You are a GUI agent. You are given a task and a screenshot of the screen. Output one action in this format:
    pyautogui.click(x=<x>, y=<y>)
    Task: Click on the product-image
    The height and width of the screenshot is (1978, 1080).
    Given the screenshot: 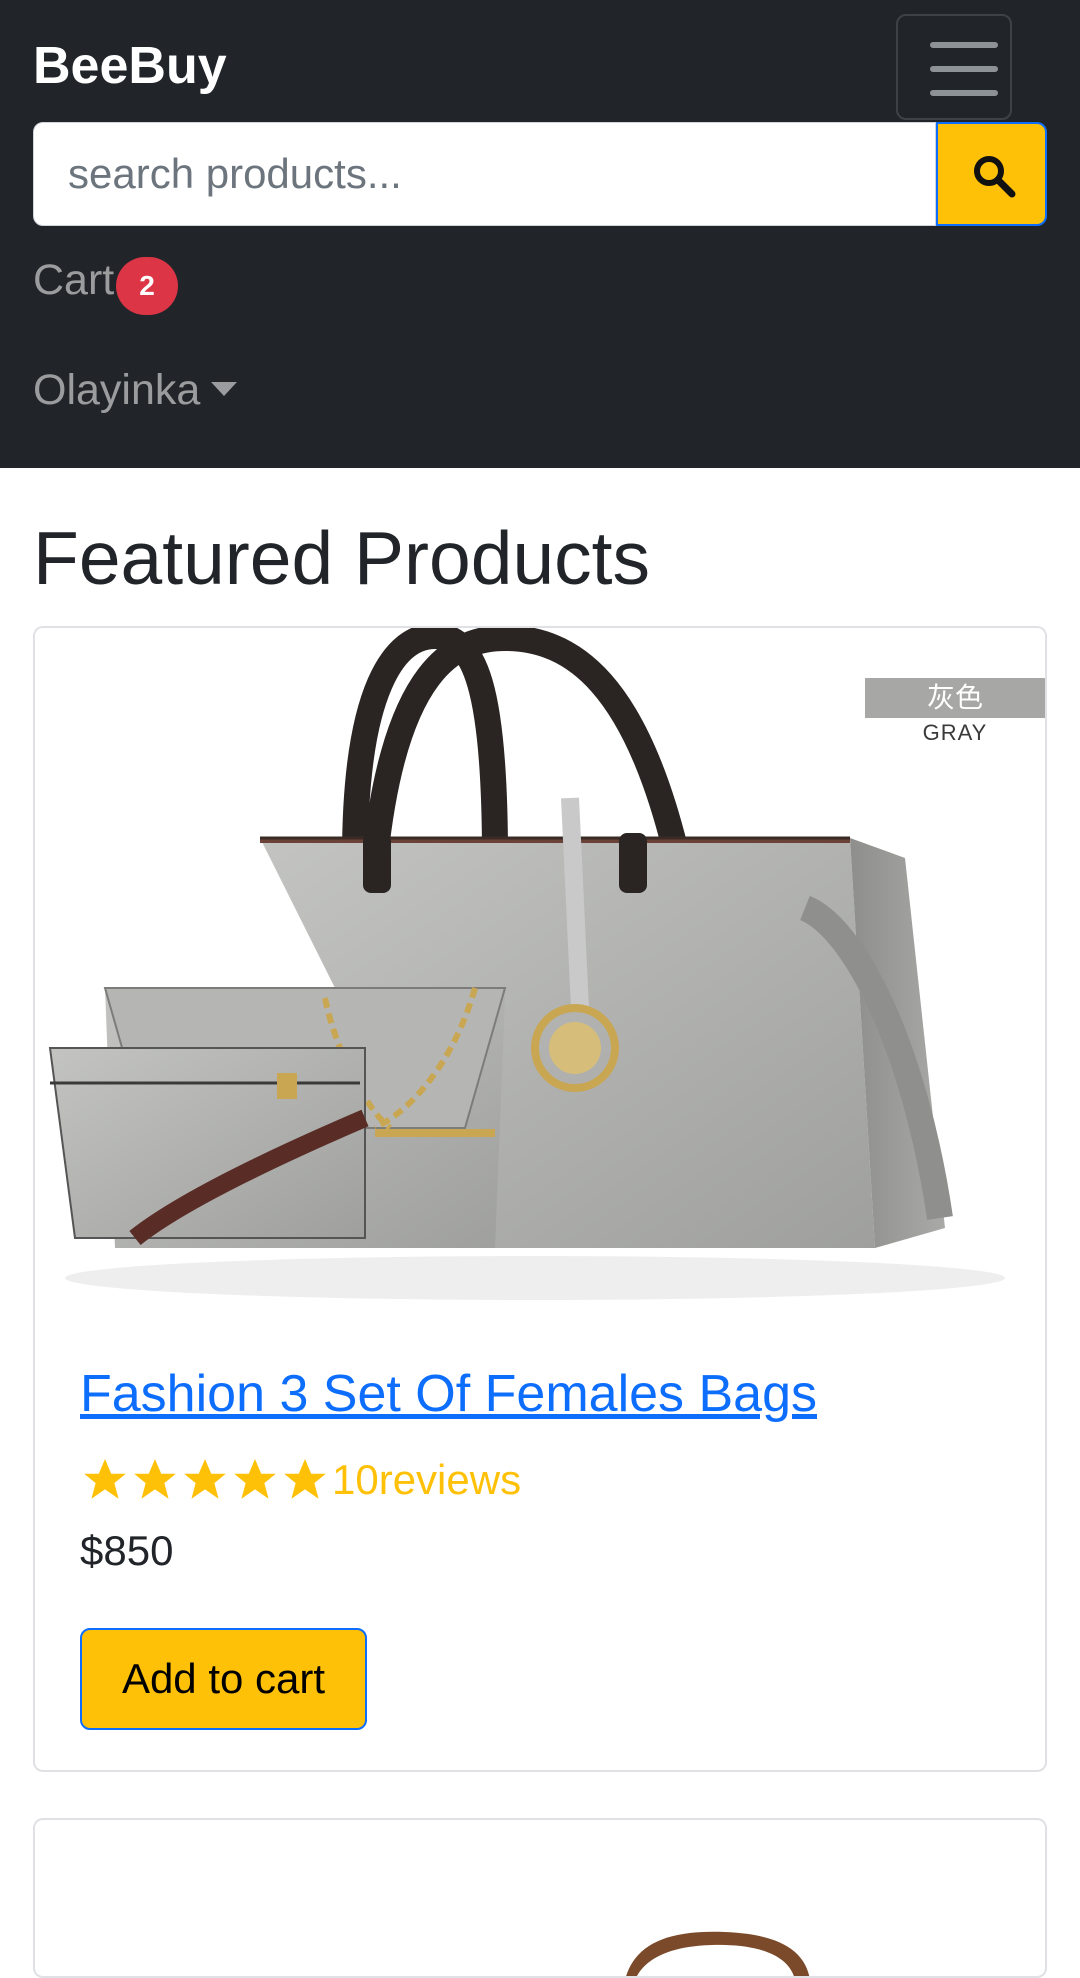 What is the action you would take?
    pyautogui.click(x=540, y=1899)
    